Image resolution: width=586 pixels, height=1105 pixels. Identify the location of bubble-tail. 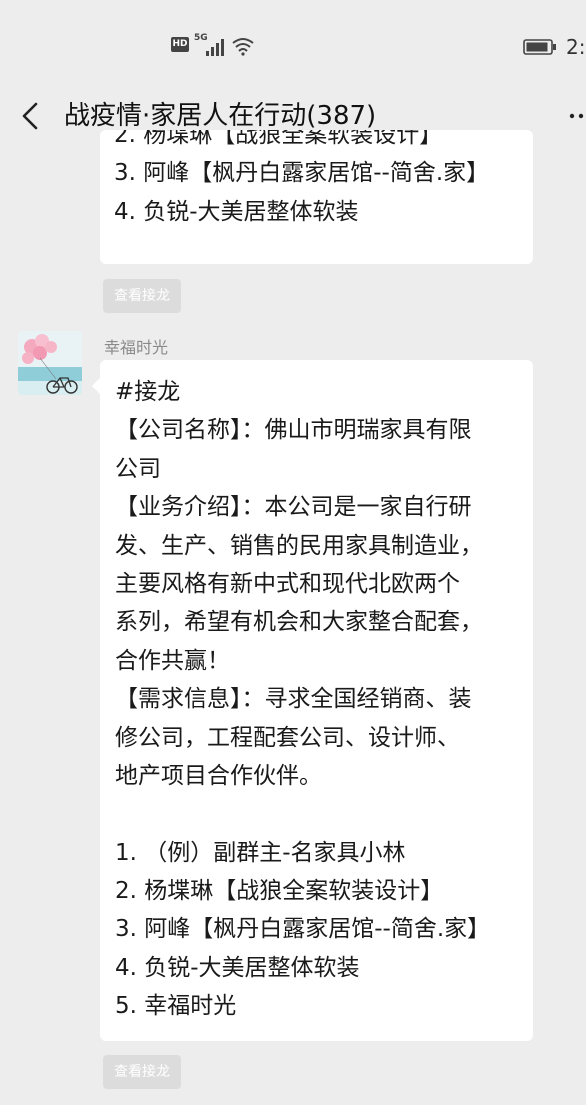
(96, 386).